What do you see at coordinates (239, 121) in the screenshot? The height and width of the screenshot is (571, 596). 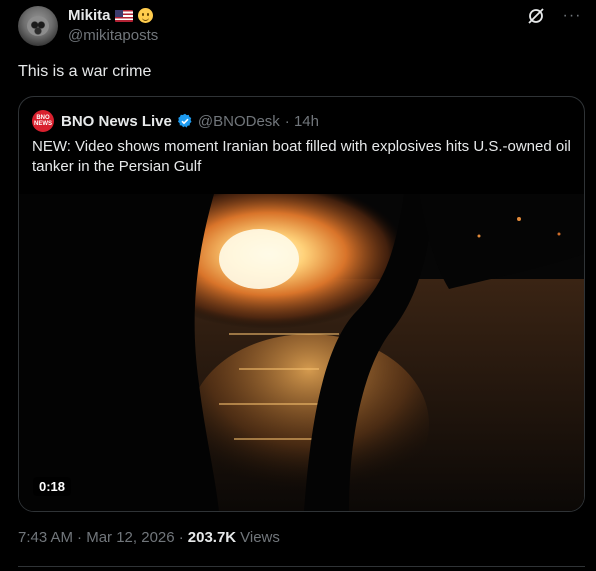 I see `quoted-author-handle: @BNODesk` at bounding box center [239, 121].